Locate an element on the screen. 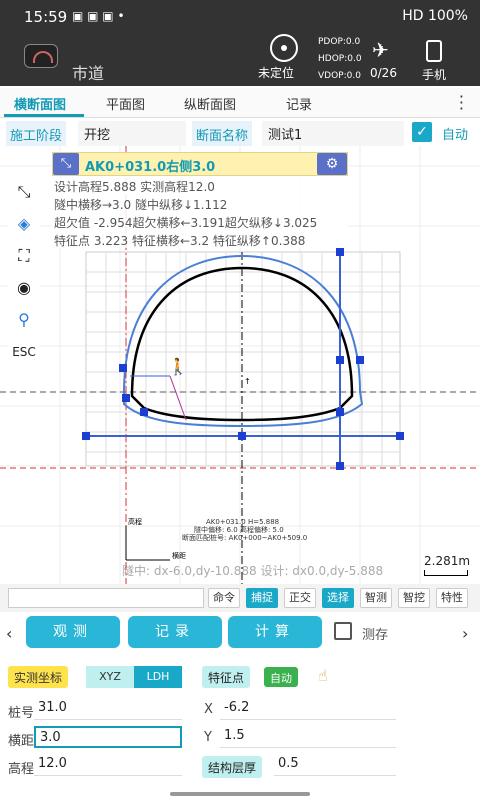  stake-input: 31.0 is located at coordinates (108, 709).